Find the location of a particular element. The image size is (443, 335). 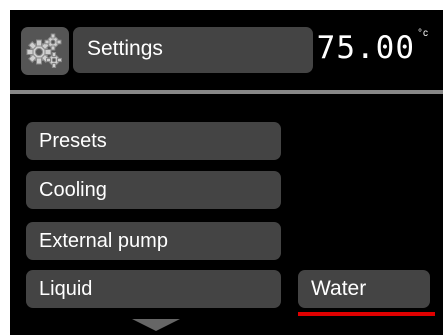

gears-icon is located at coordinates (44, 50).